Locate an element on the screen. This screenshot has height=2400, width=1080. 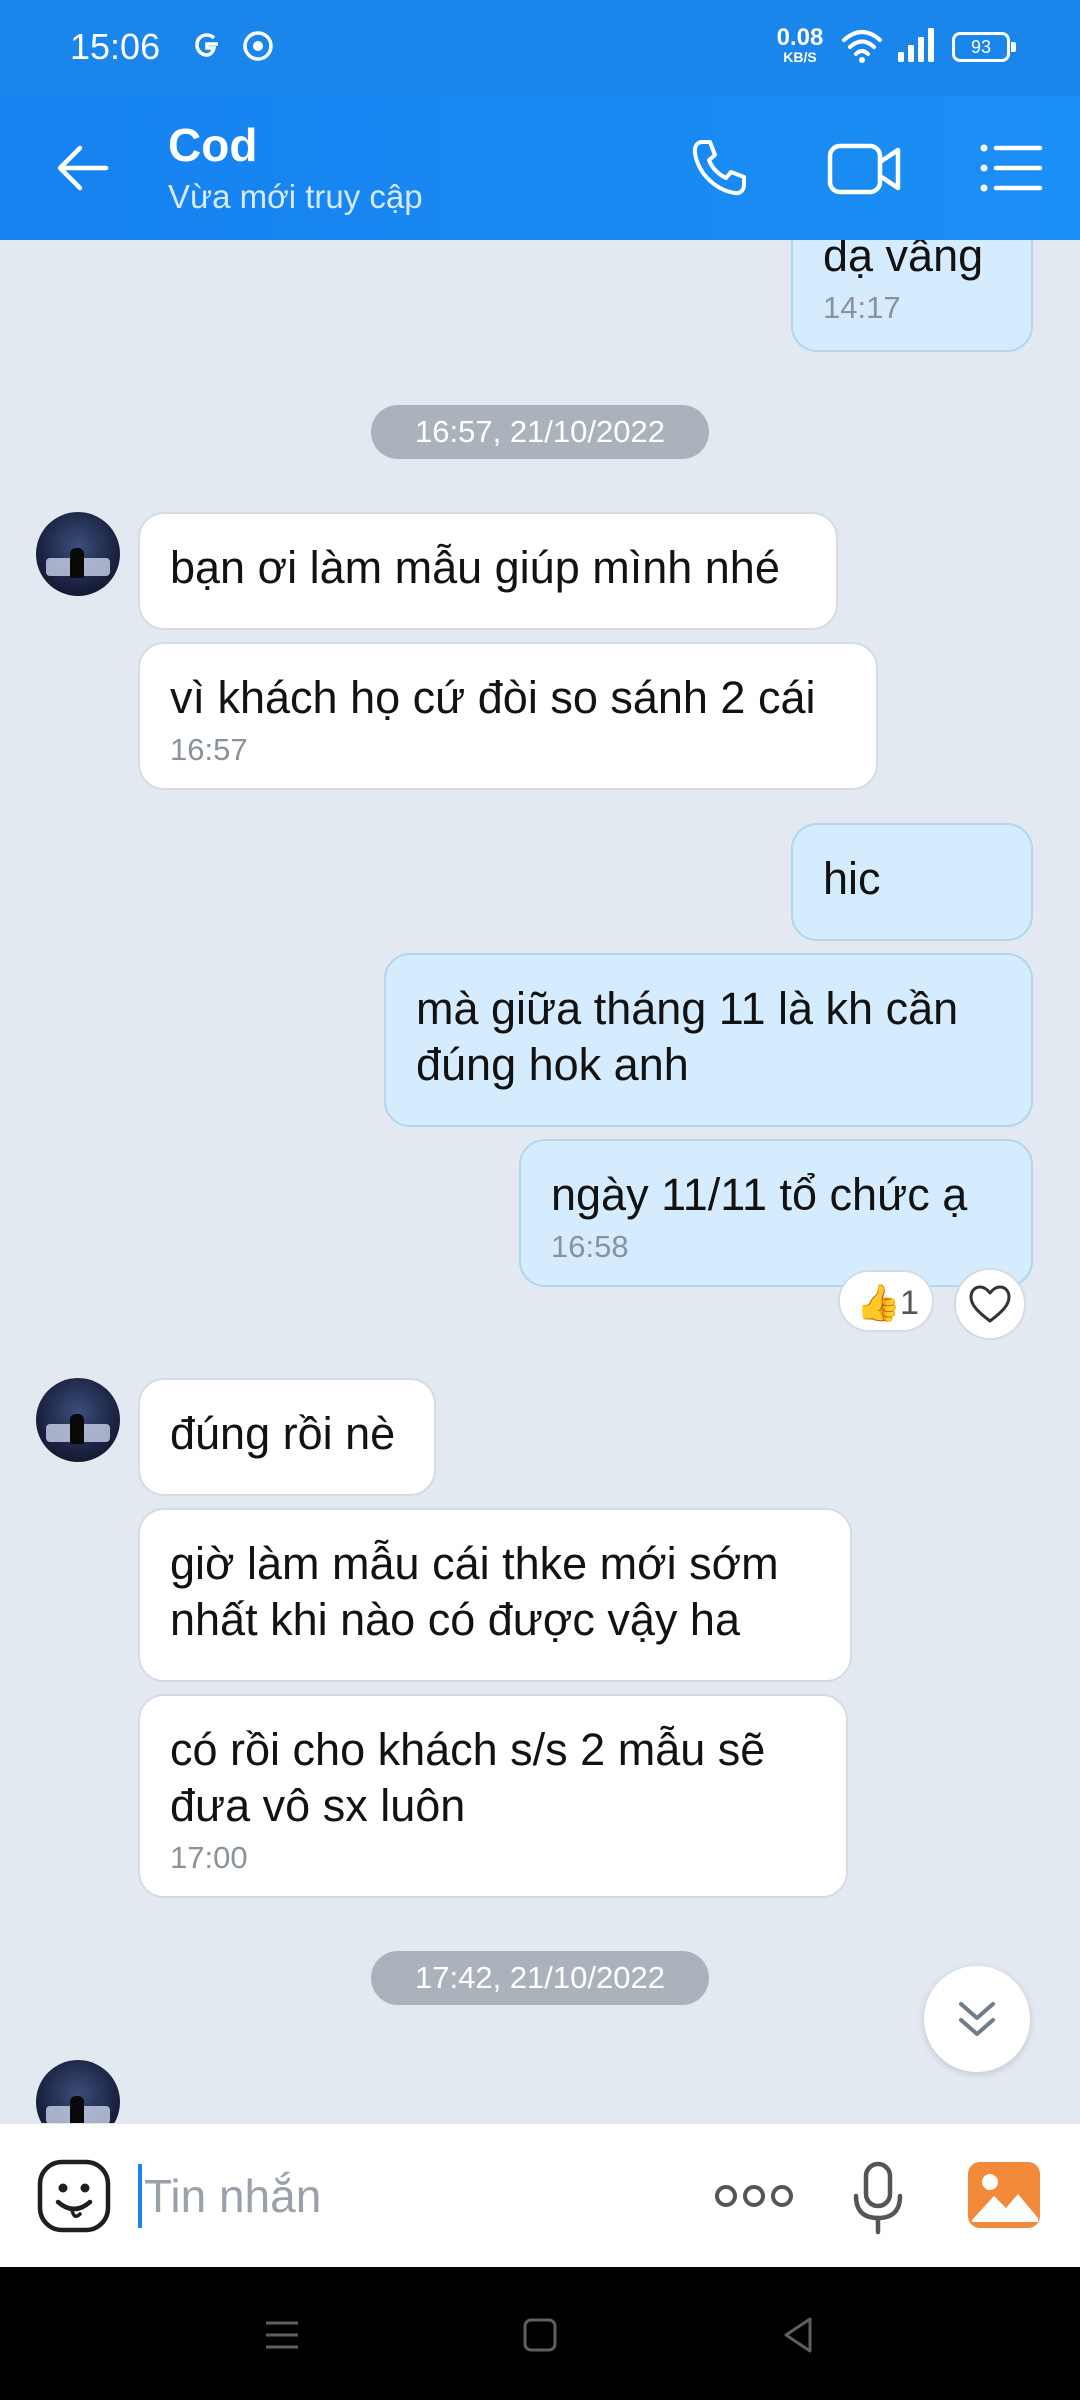
message-bubble-outgoing: mà giữa tháng 11 là kh cần đúng hok anh is located at coordinates (708, 1040).